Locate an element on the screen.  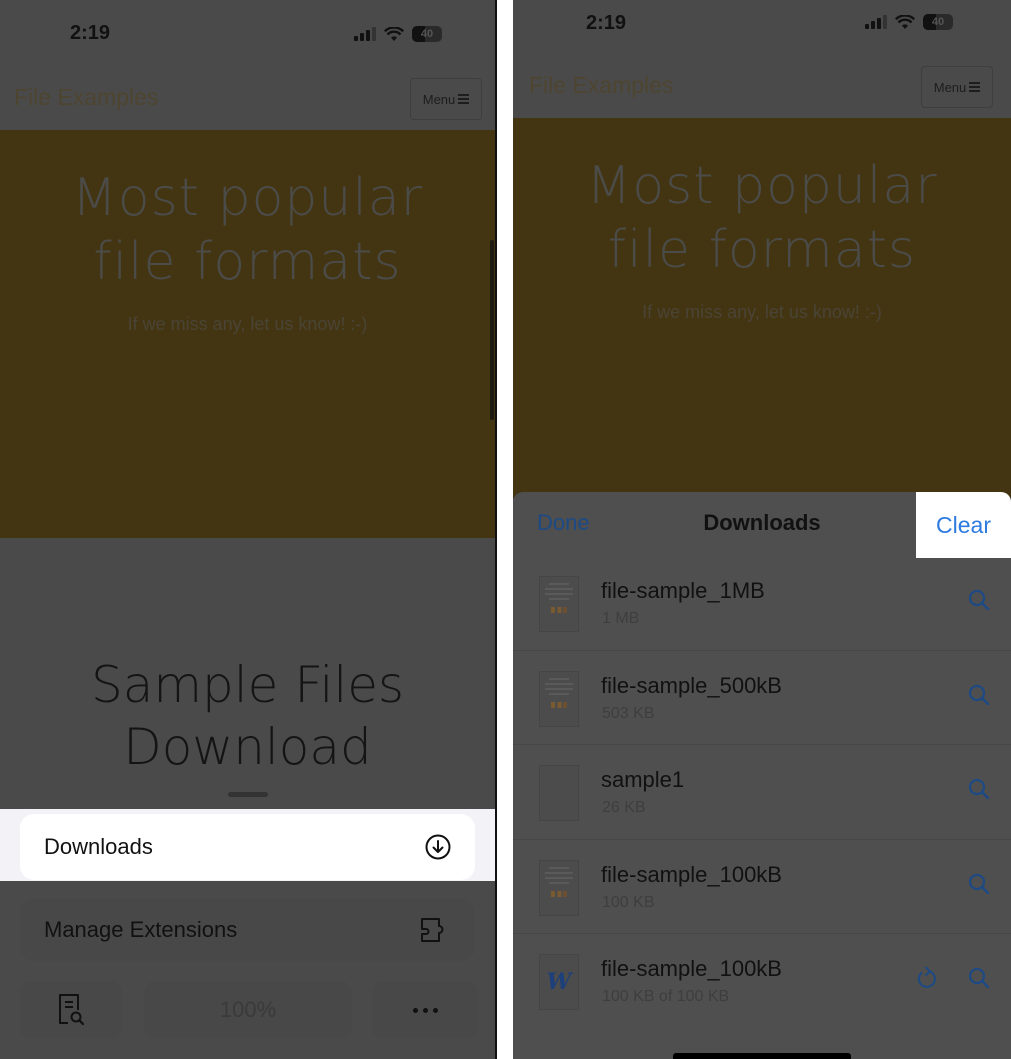
zoom-level-button: 100% is located at coordinates (248, 1010).